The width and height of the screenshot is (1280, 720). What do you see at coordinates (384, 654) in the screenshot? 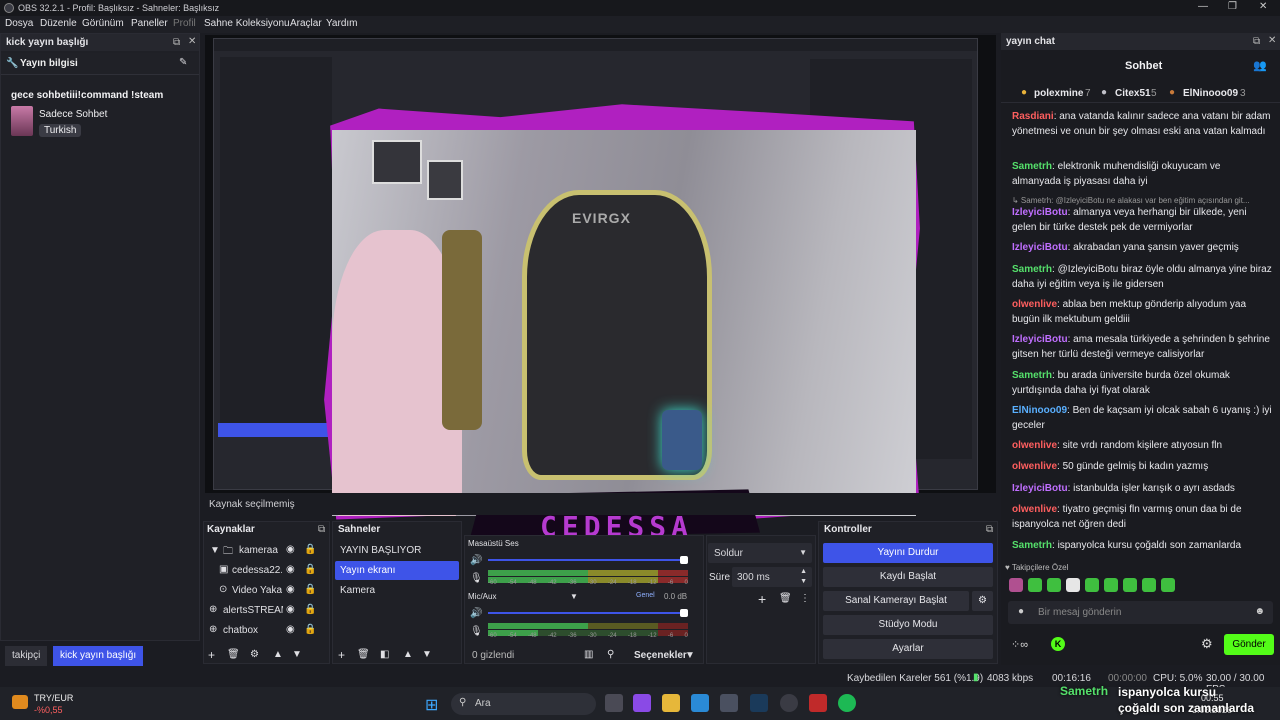
I see `filter-icon: ◧` at bounding box center [384, 654].